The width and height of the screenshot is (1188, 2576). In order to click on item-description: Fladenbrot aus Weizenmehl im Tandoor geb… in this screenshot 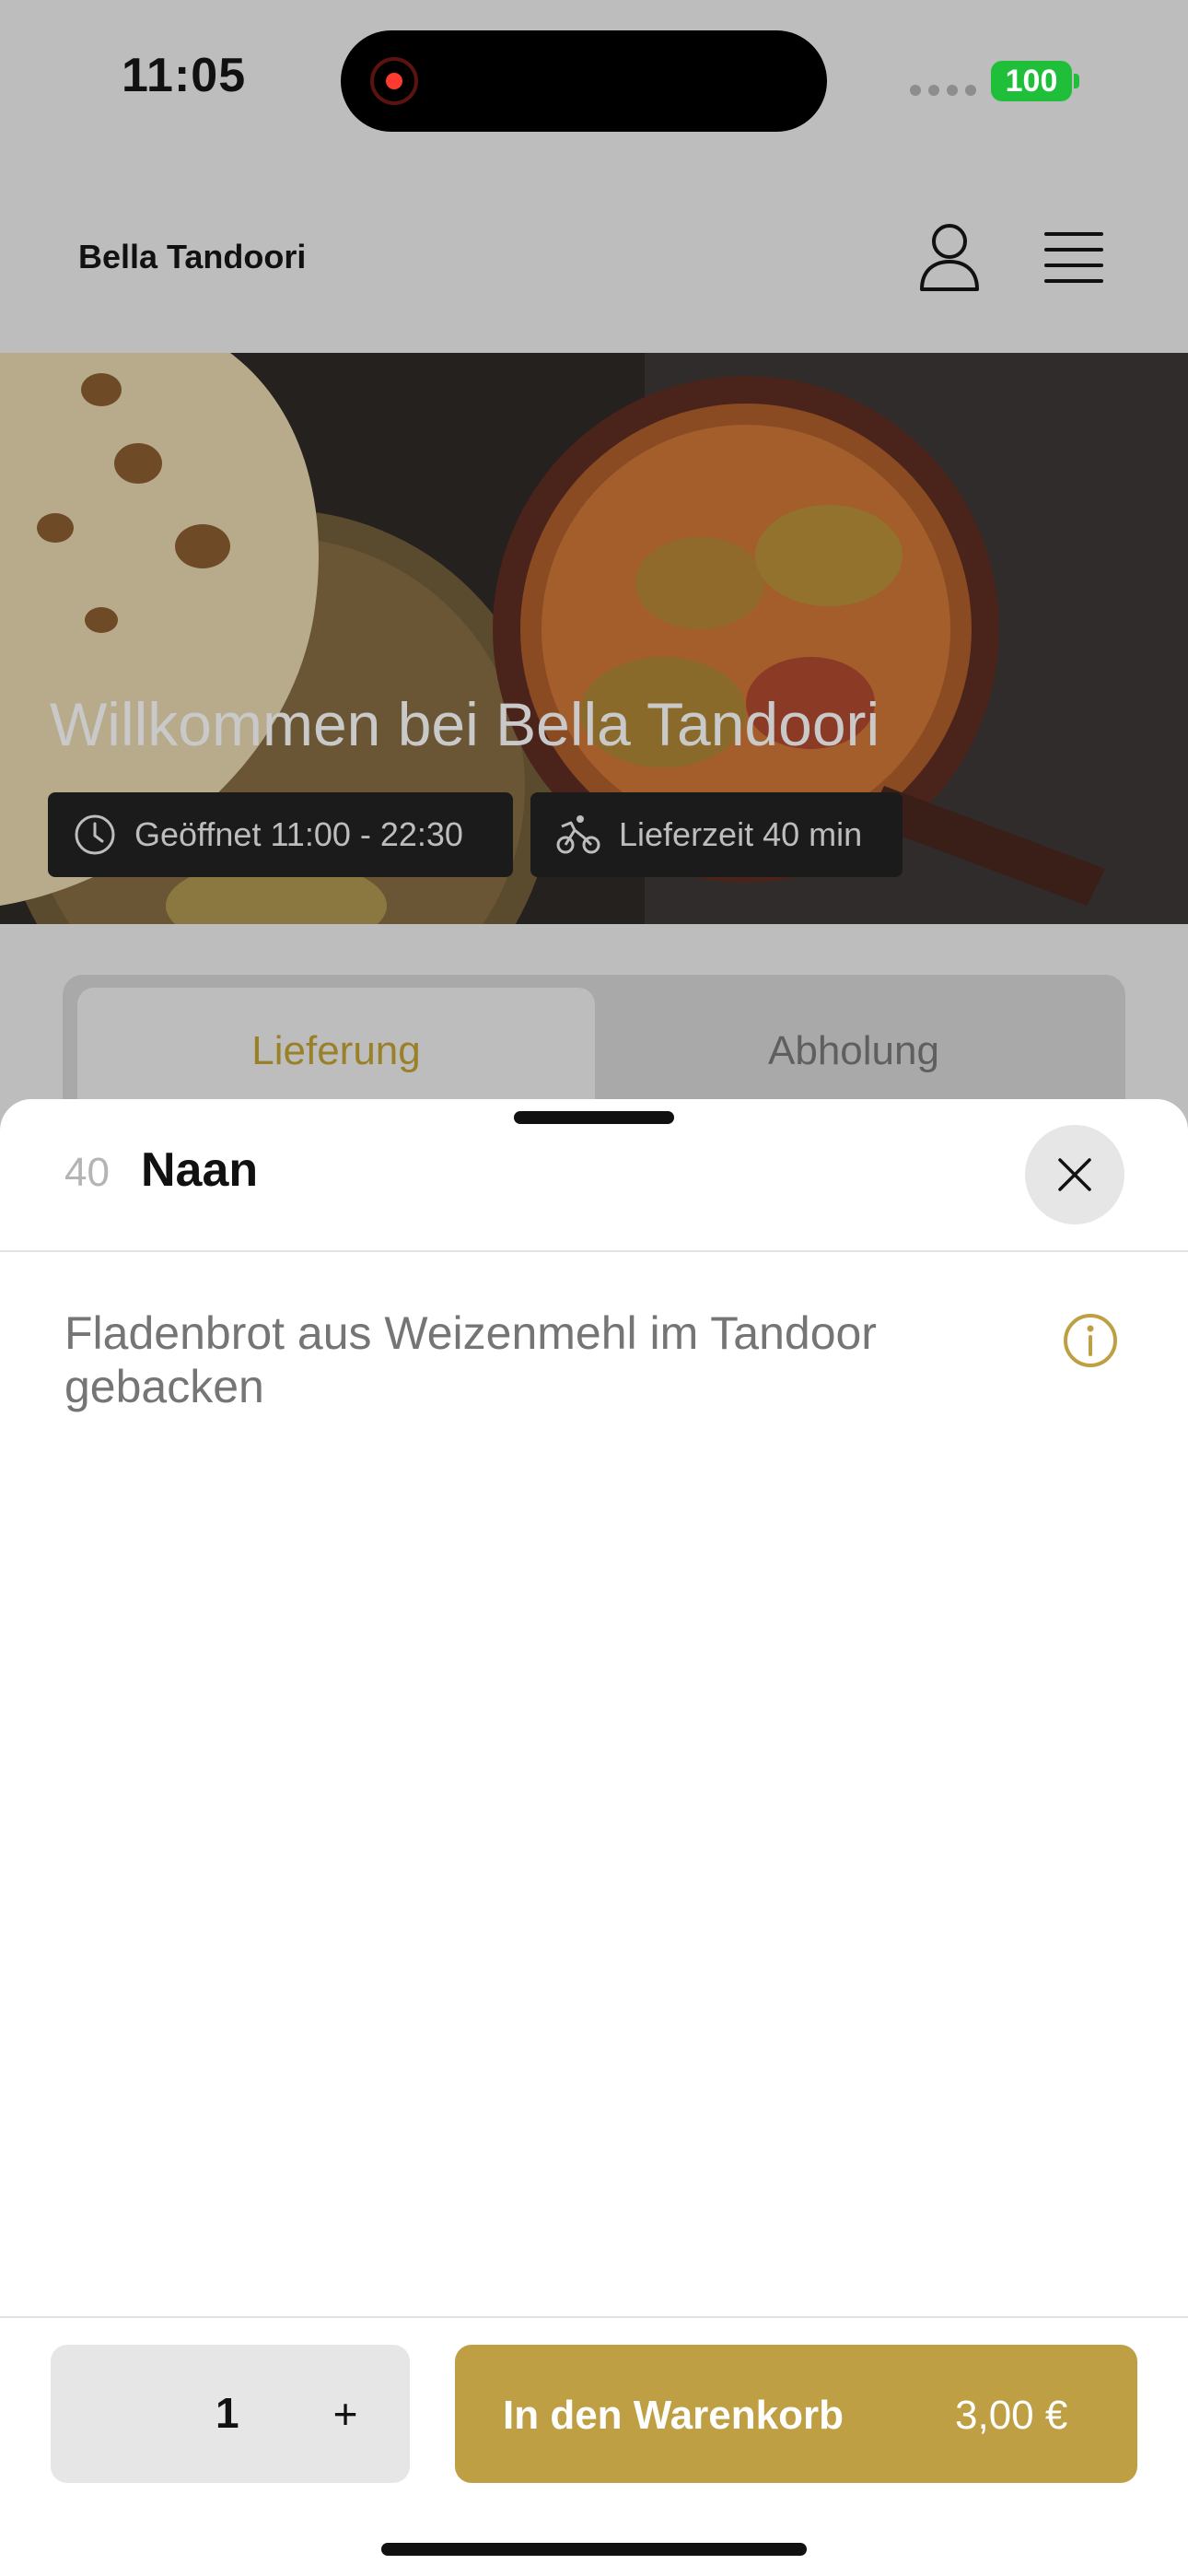, I will do `click(470, 1359)`.